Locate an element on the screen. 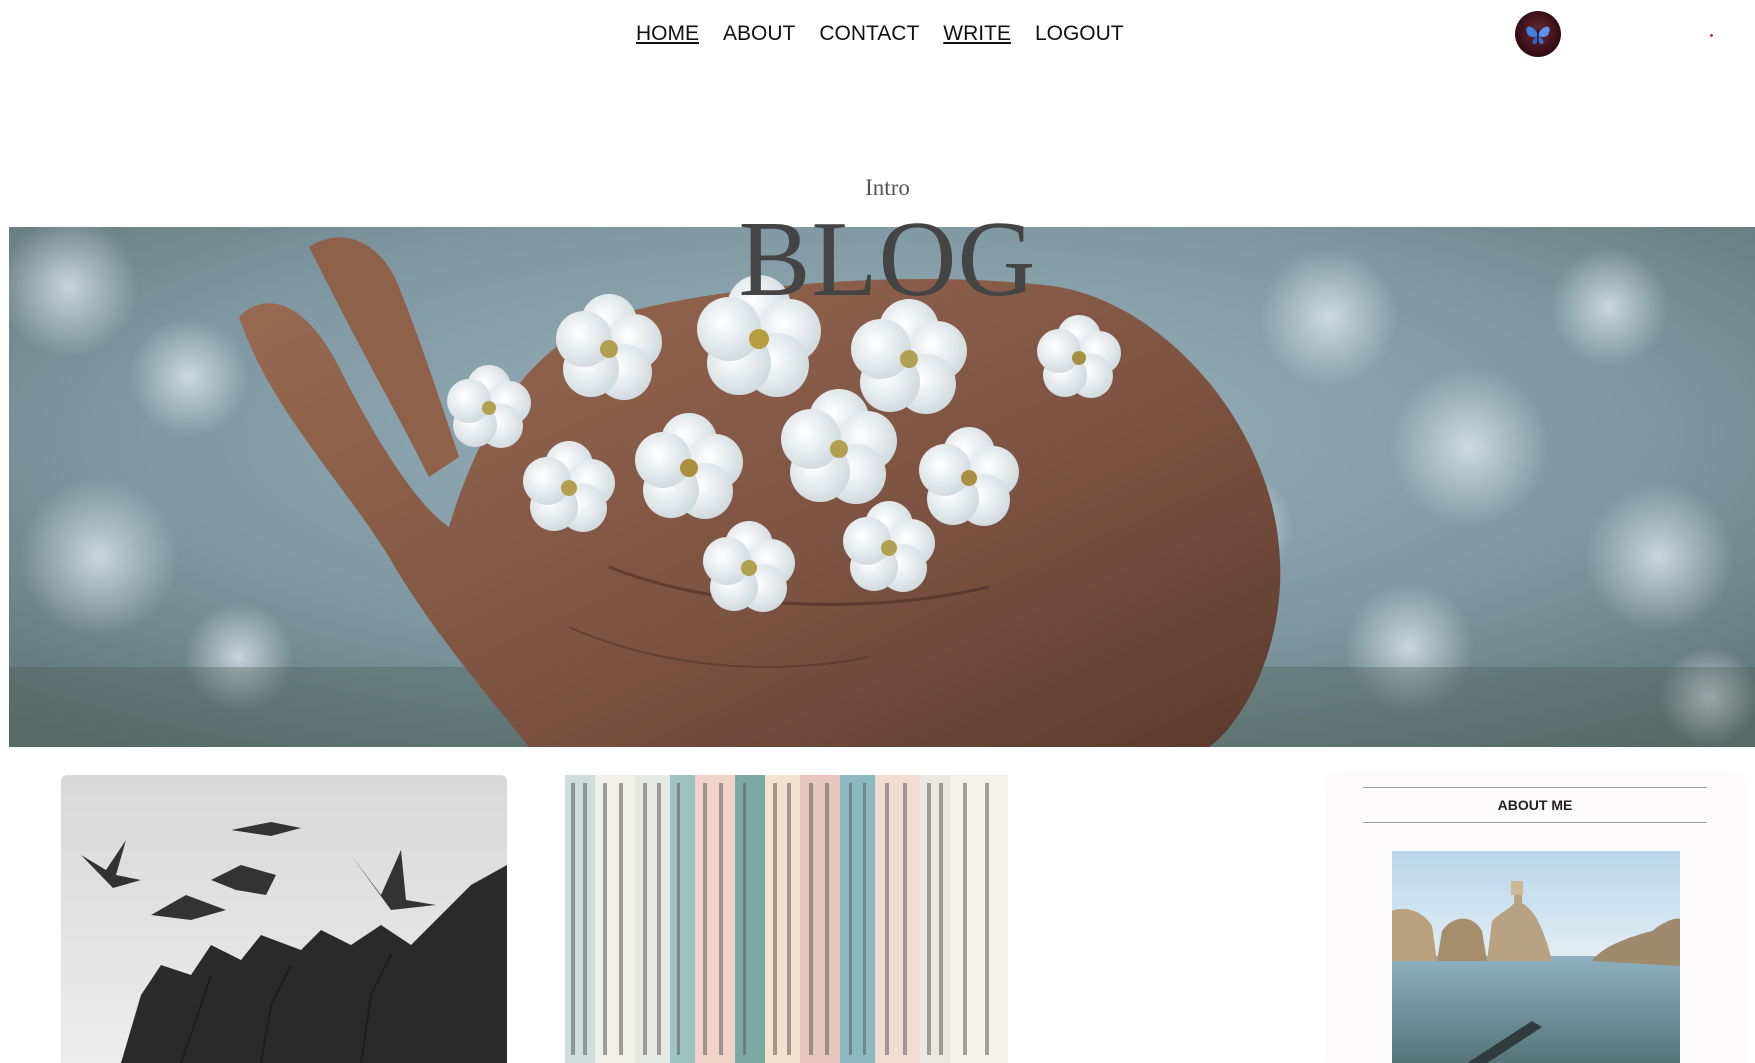  sidebar-about-me: ABOUT ME is located at coordinates (1535, 918).